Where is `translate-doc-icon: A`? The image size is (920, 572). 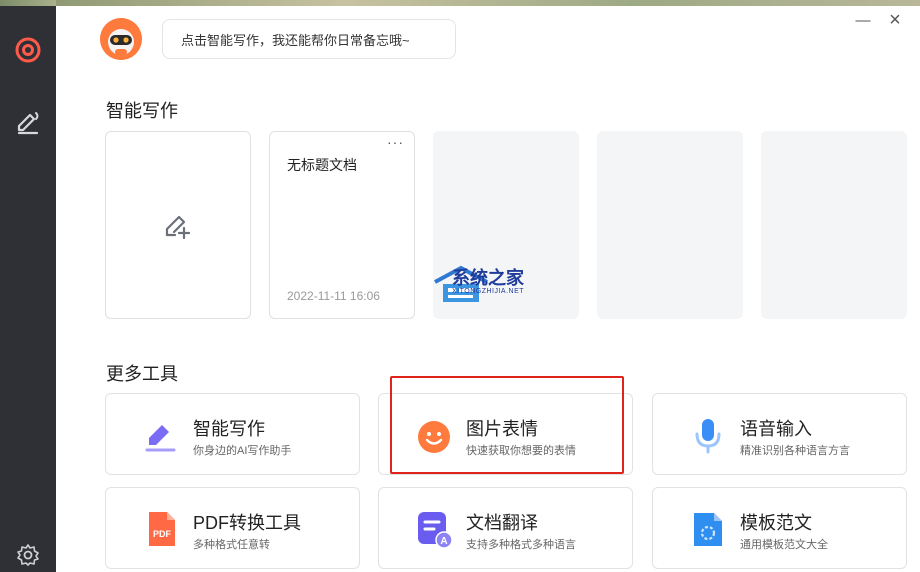 translate-doc-icon: A is located at coordinates (435, 530).